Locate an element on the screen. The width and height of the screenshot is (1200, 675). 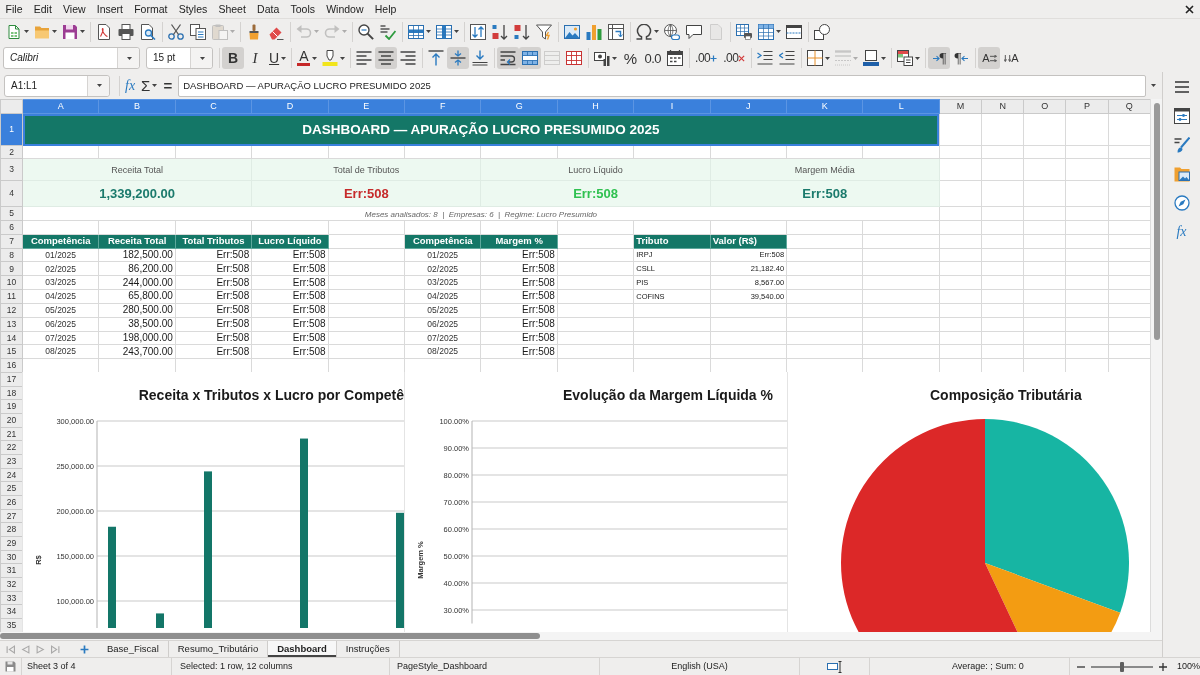
column-header: Q is located at coordinates (1129, 106).